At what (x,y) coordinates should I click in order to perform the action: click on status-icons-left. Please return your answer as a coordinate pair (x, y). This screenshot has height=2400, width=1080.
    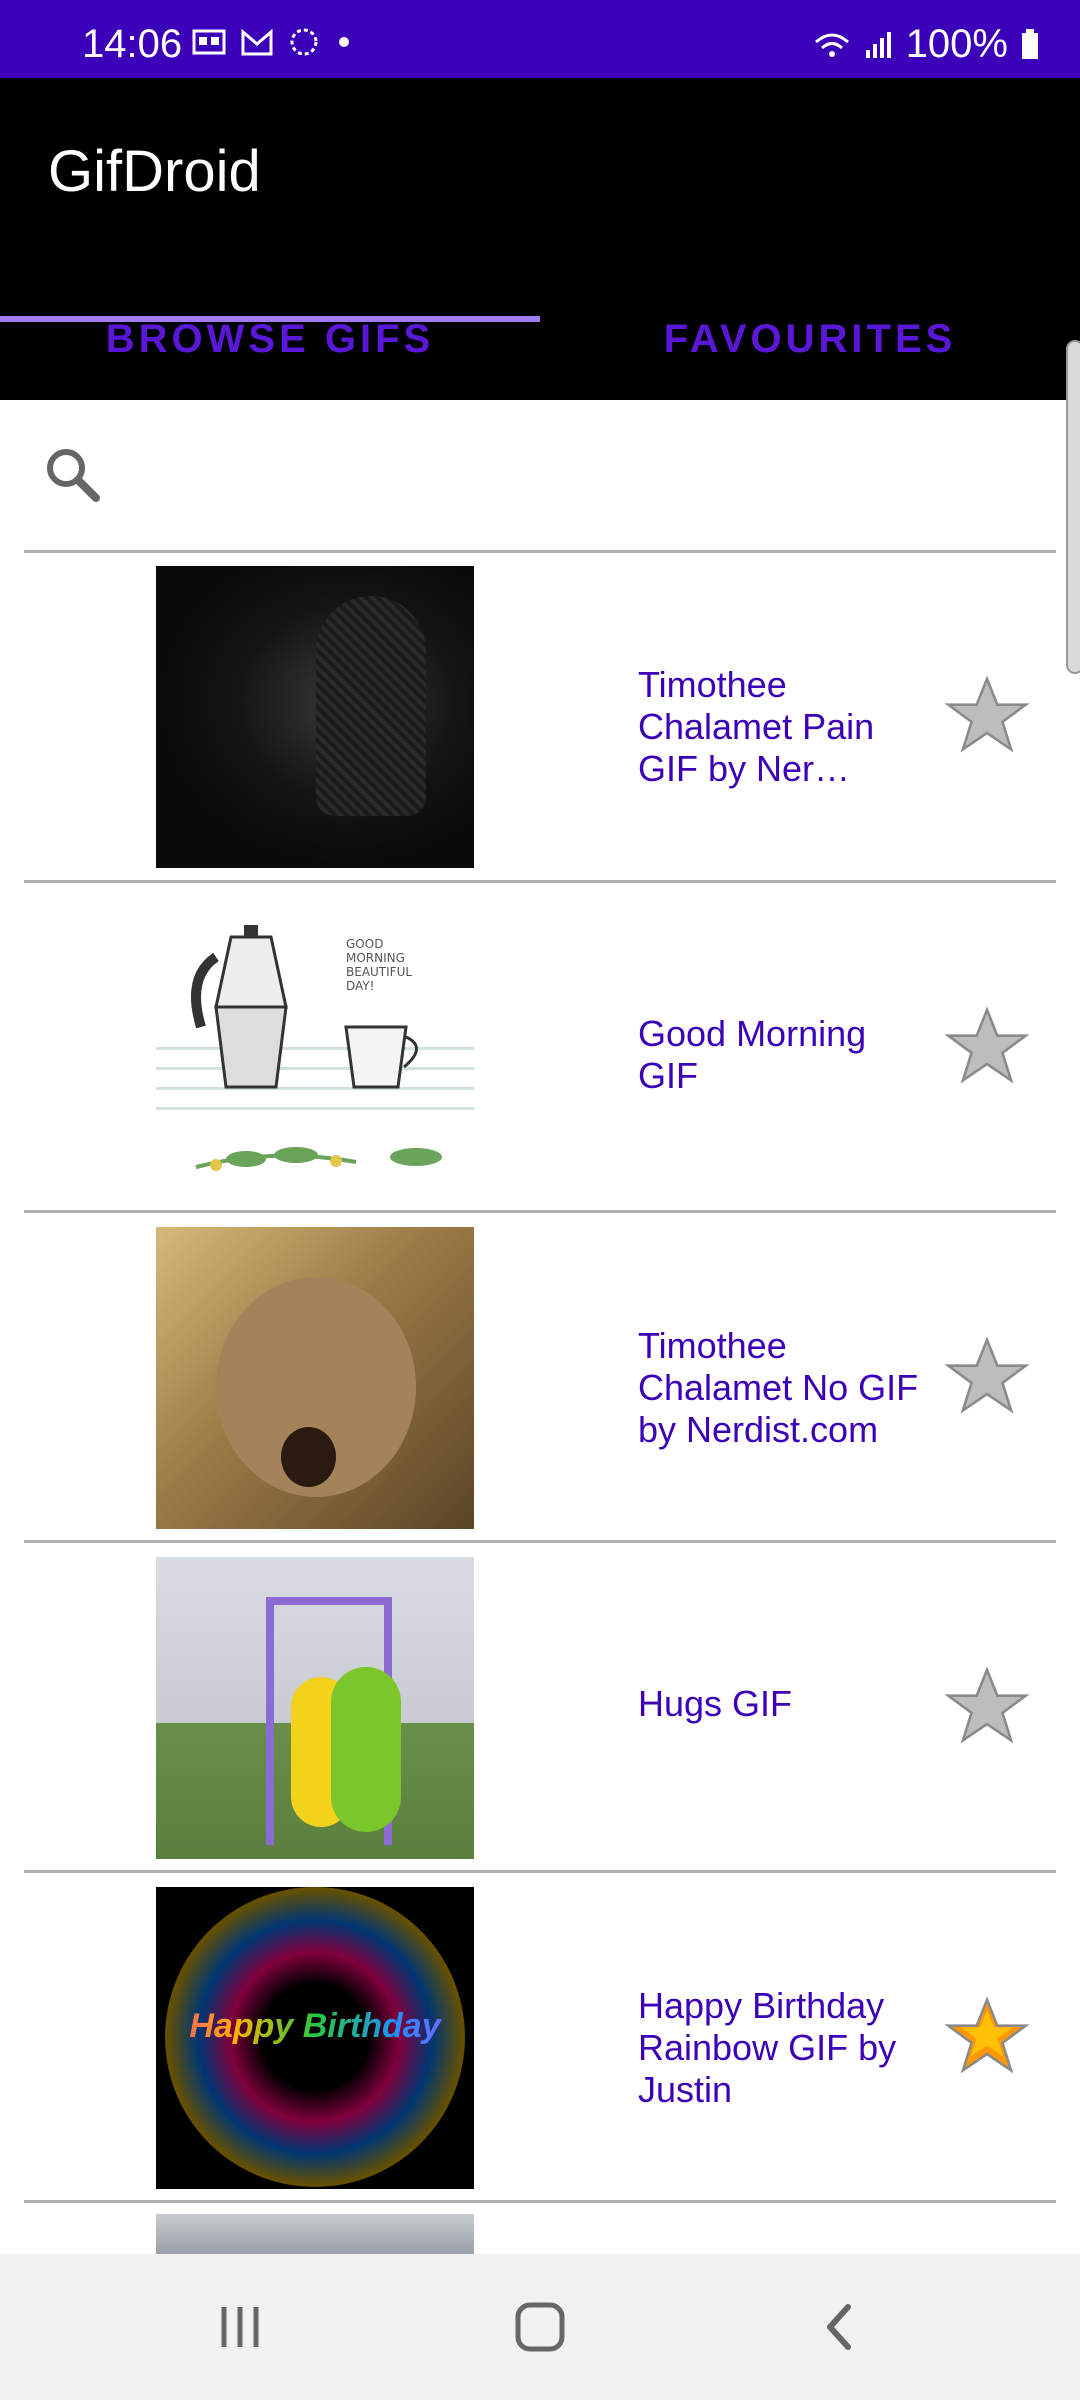
    Looking at the image, I should click on (273, 42).